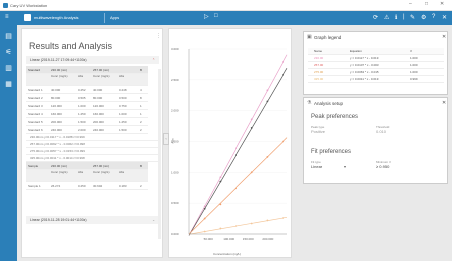 The height and width of the screenshot is (261, 452). Describe the element at coordinates (381, 131) in the screenshot. I see `threshold-input: 0.010` at that location.